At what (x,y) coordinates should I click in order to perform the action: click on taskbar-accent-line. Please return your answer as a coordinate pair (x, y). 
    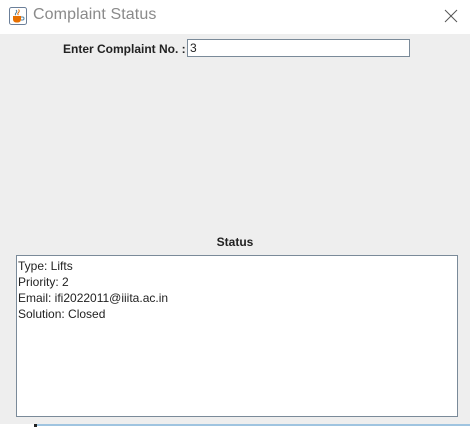
    Looking at the image, I should click on (253, 425).